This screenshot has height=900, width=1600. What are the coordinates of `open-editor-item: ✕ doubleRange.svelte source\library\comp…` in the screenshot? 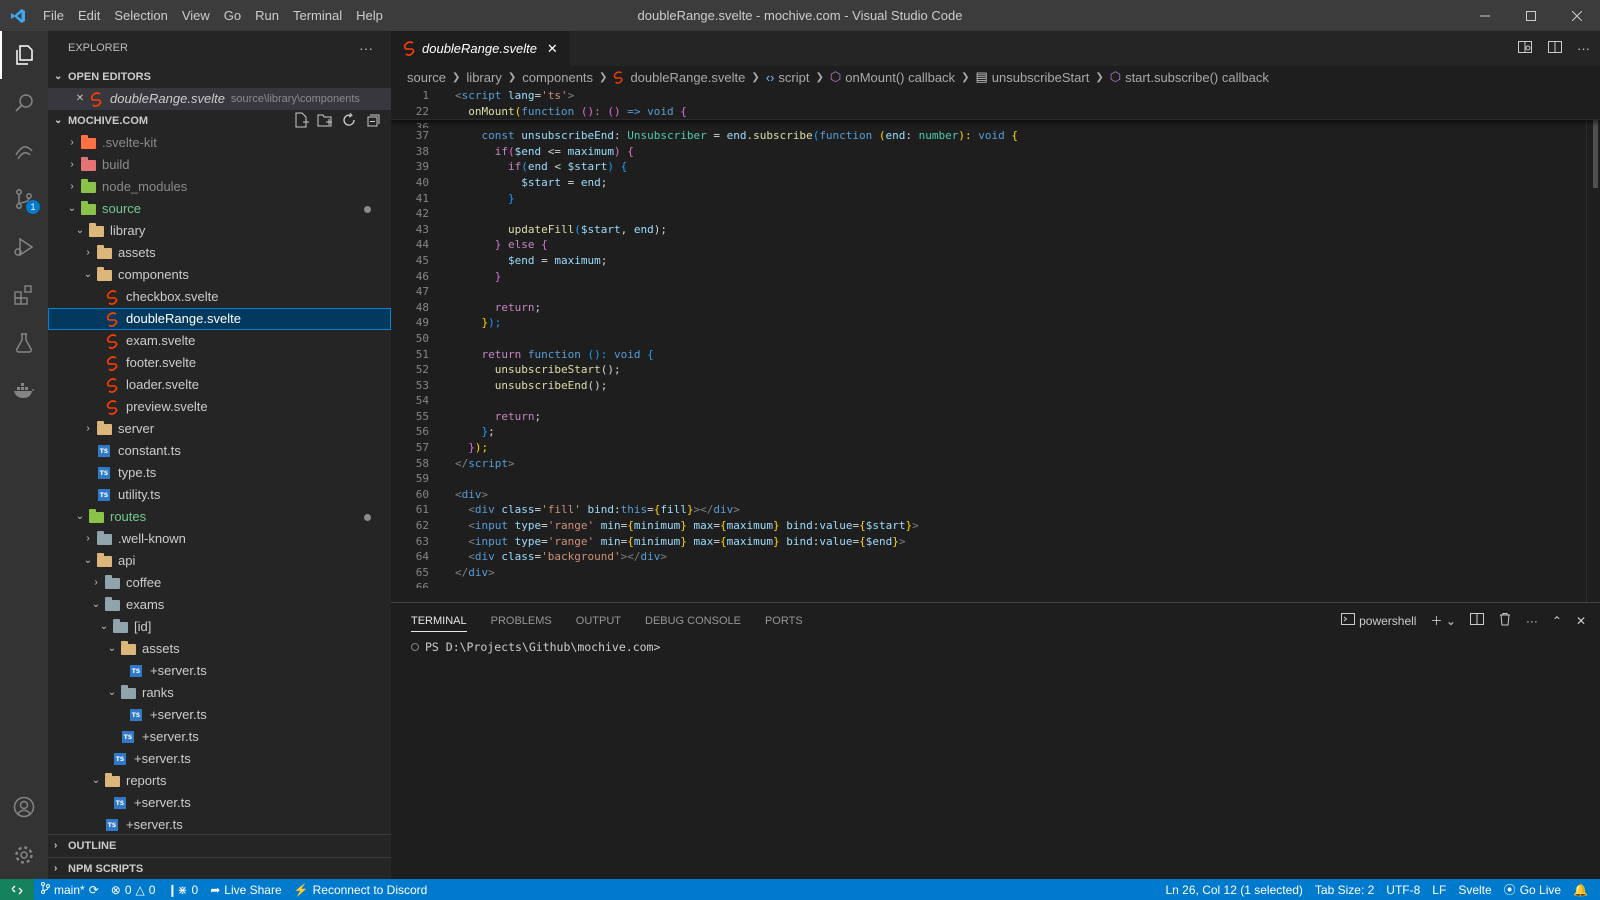 It's located at (219, 99).